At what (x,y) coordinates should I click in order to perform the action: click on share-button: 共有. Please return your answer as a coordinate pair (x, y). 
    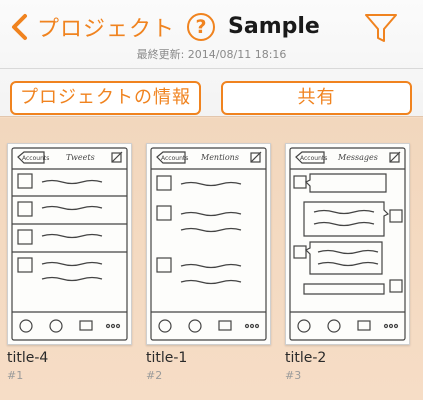
    Looking at the image, I should click on (316, 98).